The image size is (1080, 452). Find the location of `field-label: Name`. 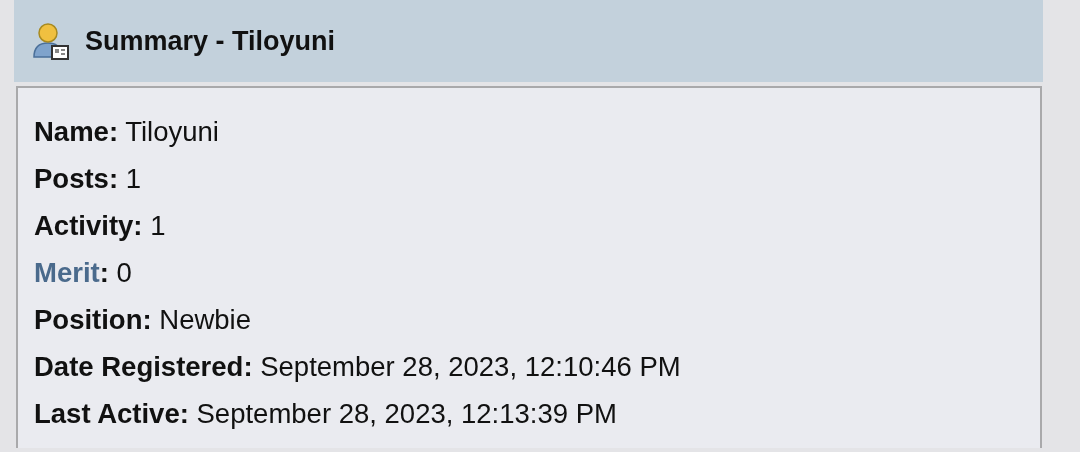

field-label: Name is located at coordinates (71, 131).